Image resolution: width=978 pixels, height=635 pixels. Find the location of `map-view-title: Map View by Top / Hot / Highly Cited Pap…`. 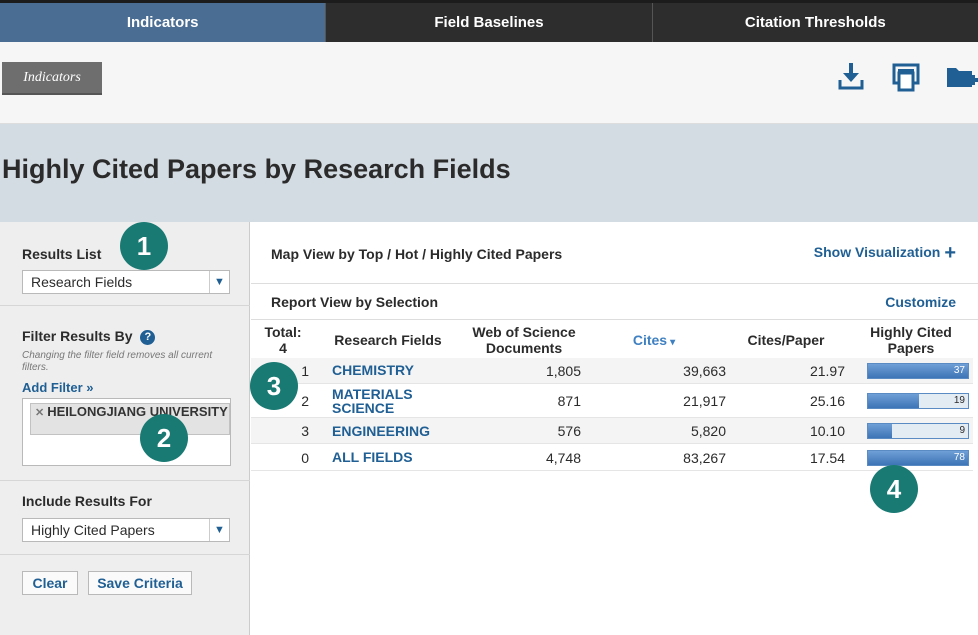

map-view-title: Map View by Top / Hot / Highly Cited Pap… is located at coordinates (417, 254).